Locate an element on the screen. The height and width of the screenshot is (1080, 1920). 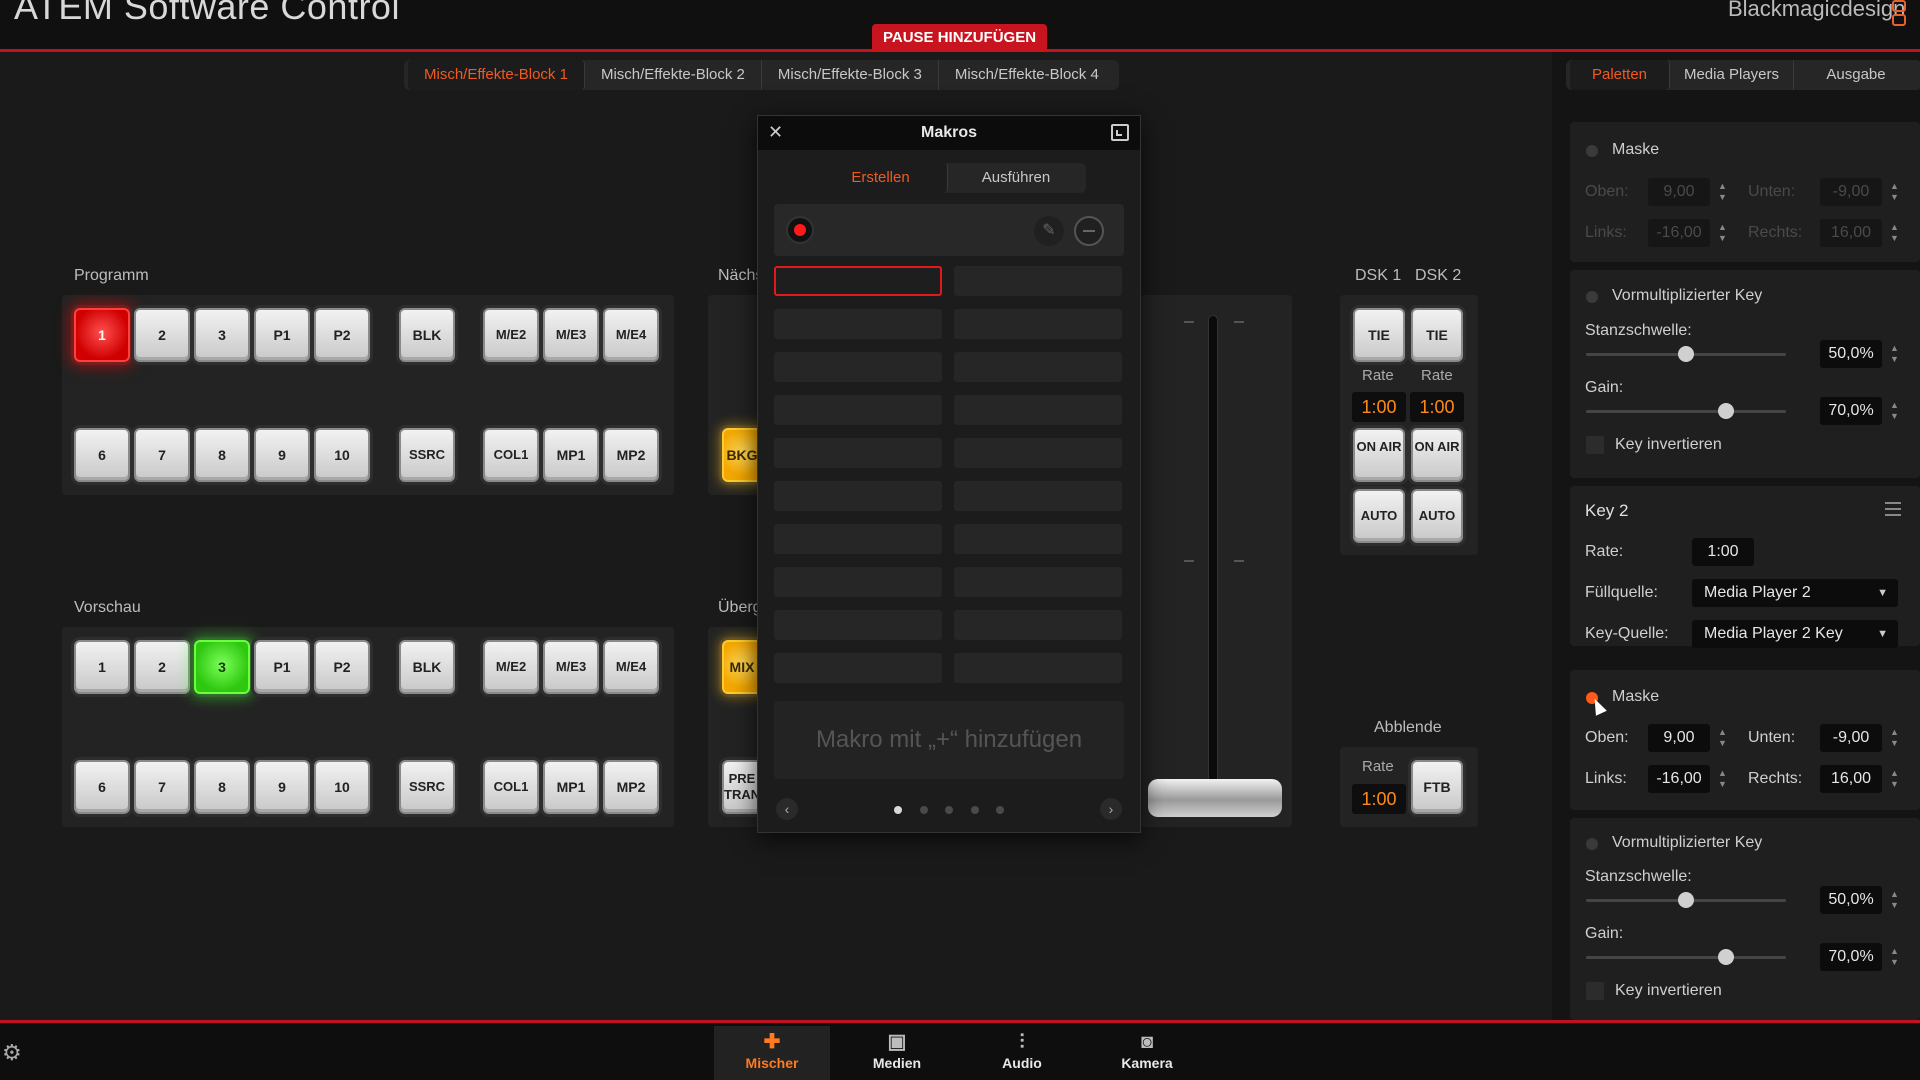
dsk1-auto-button: AUTO is located at coordinates (1379, 516).